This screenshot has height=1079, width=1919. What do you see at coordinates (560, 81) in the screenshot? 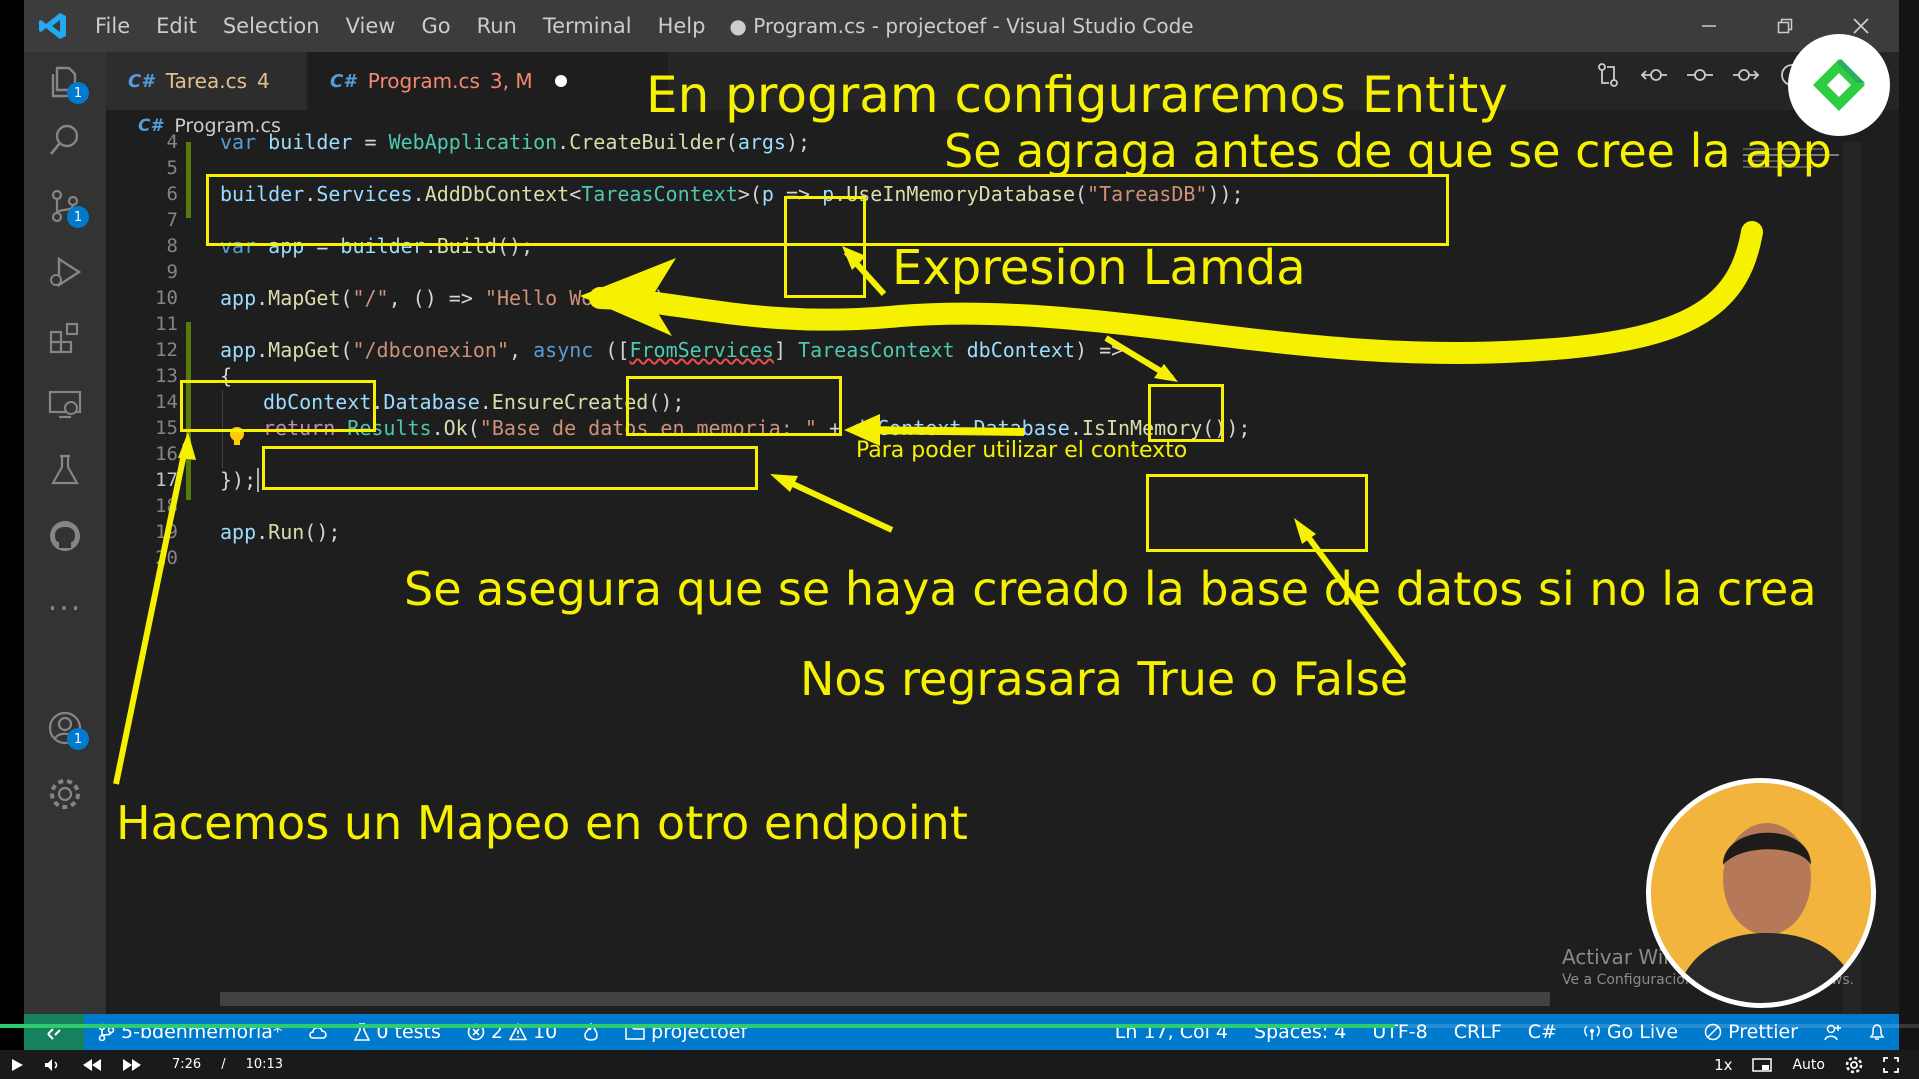
I see `unsaved-dot-icon` at bounding box center [560, 81].